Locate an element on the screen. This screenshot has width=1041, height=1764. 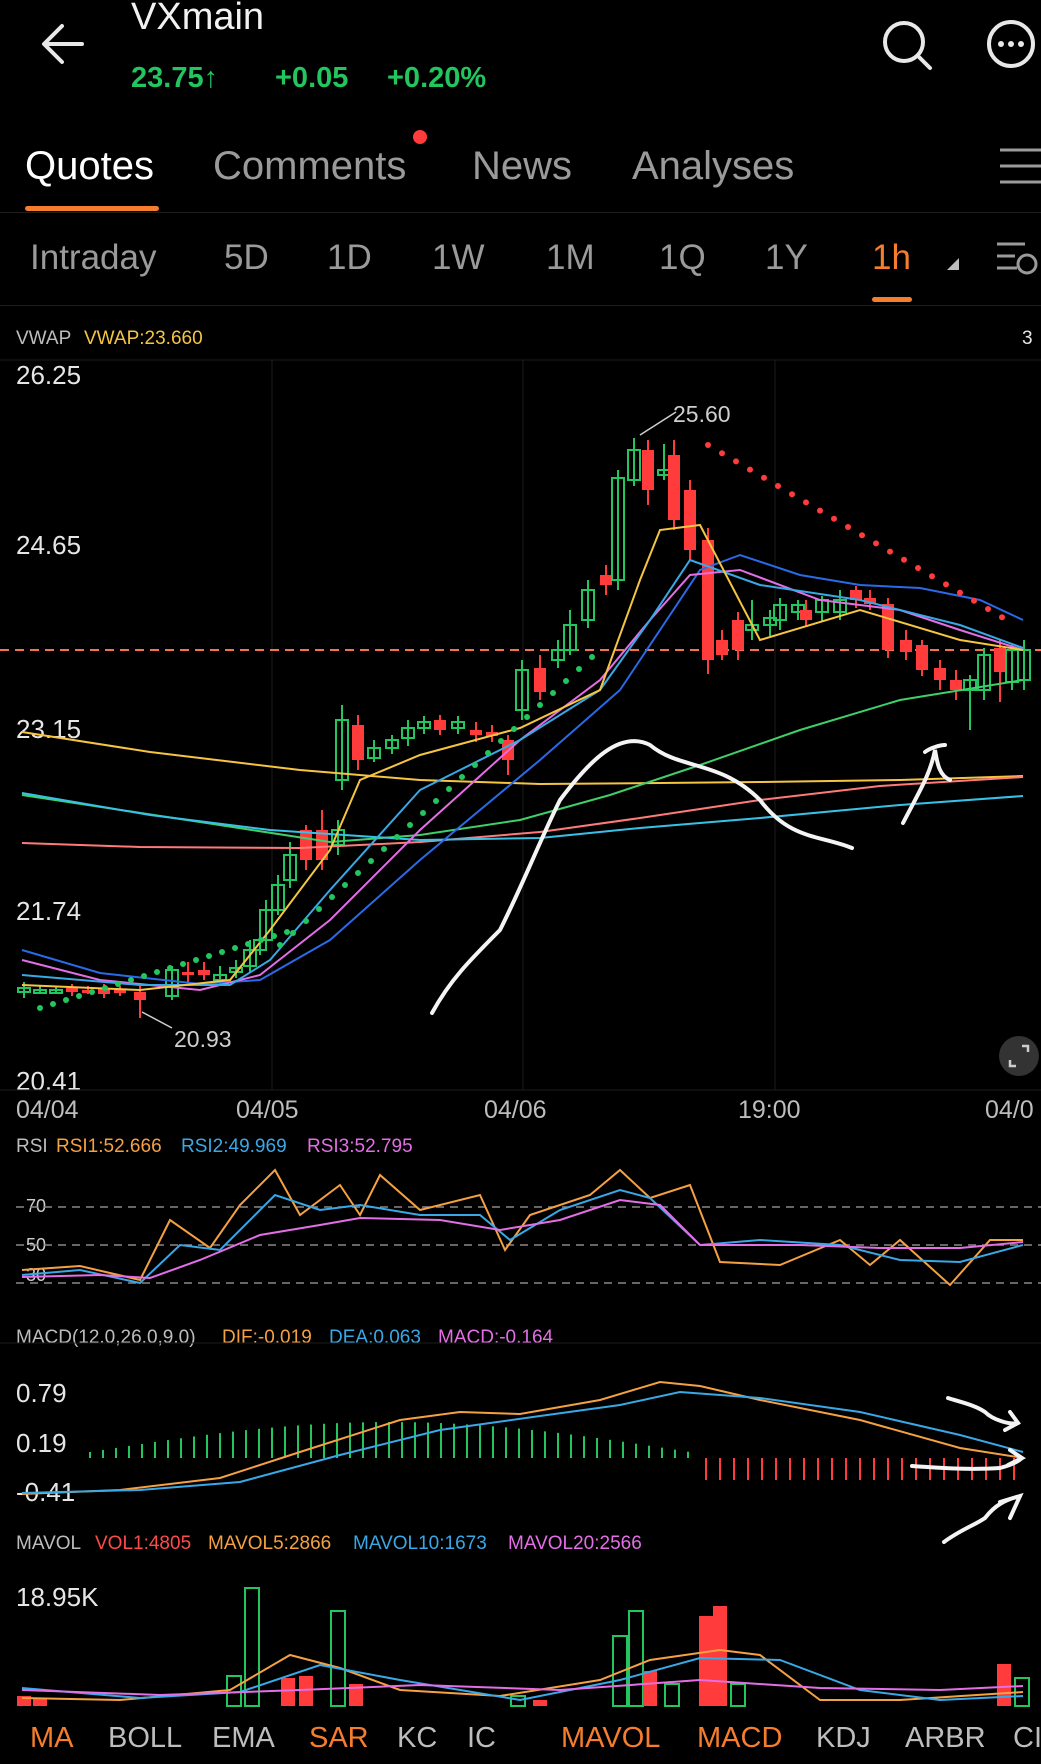
low-leader-line is located at coordinates (157, 1020).